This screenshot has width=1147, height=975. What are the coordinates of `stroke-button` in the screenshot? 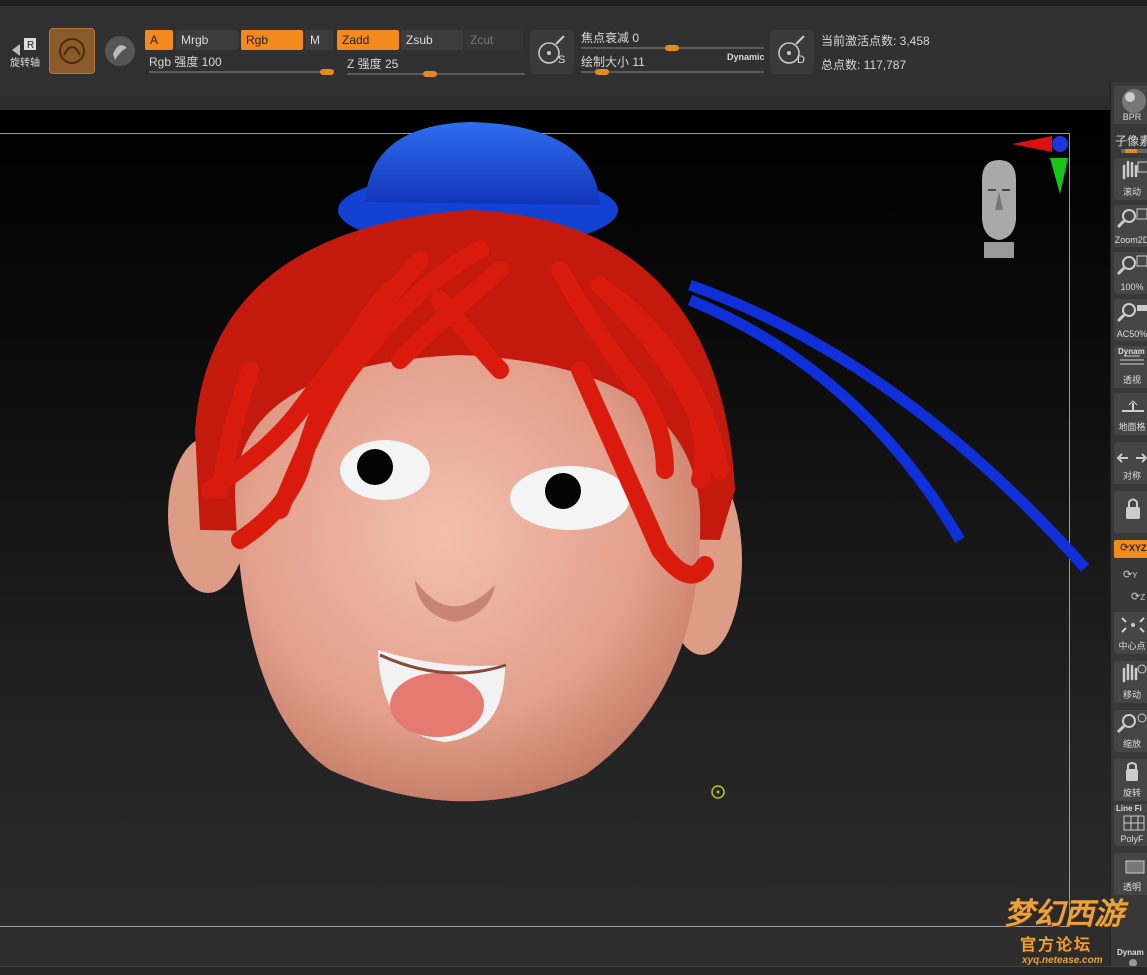 It's located at (120, 51).